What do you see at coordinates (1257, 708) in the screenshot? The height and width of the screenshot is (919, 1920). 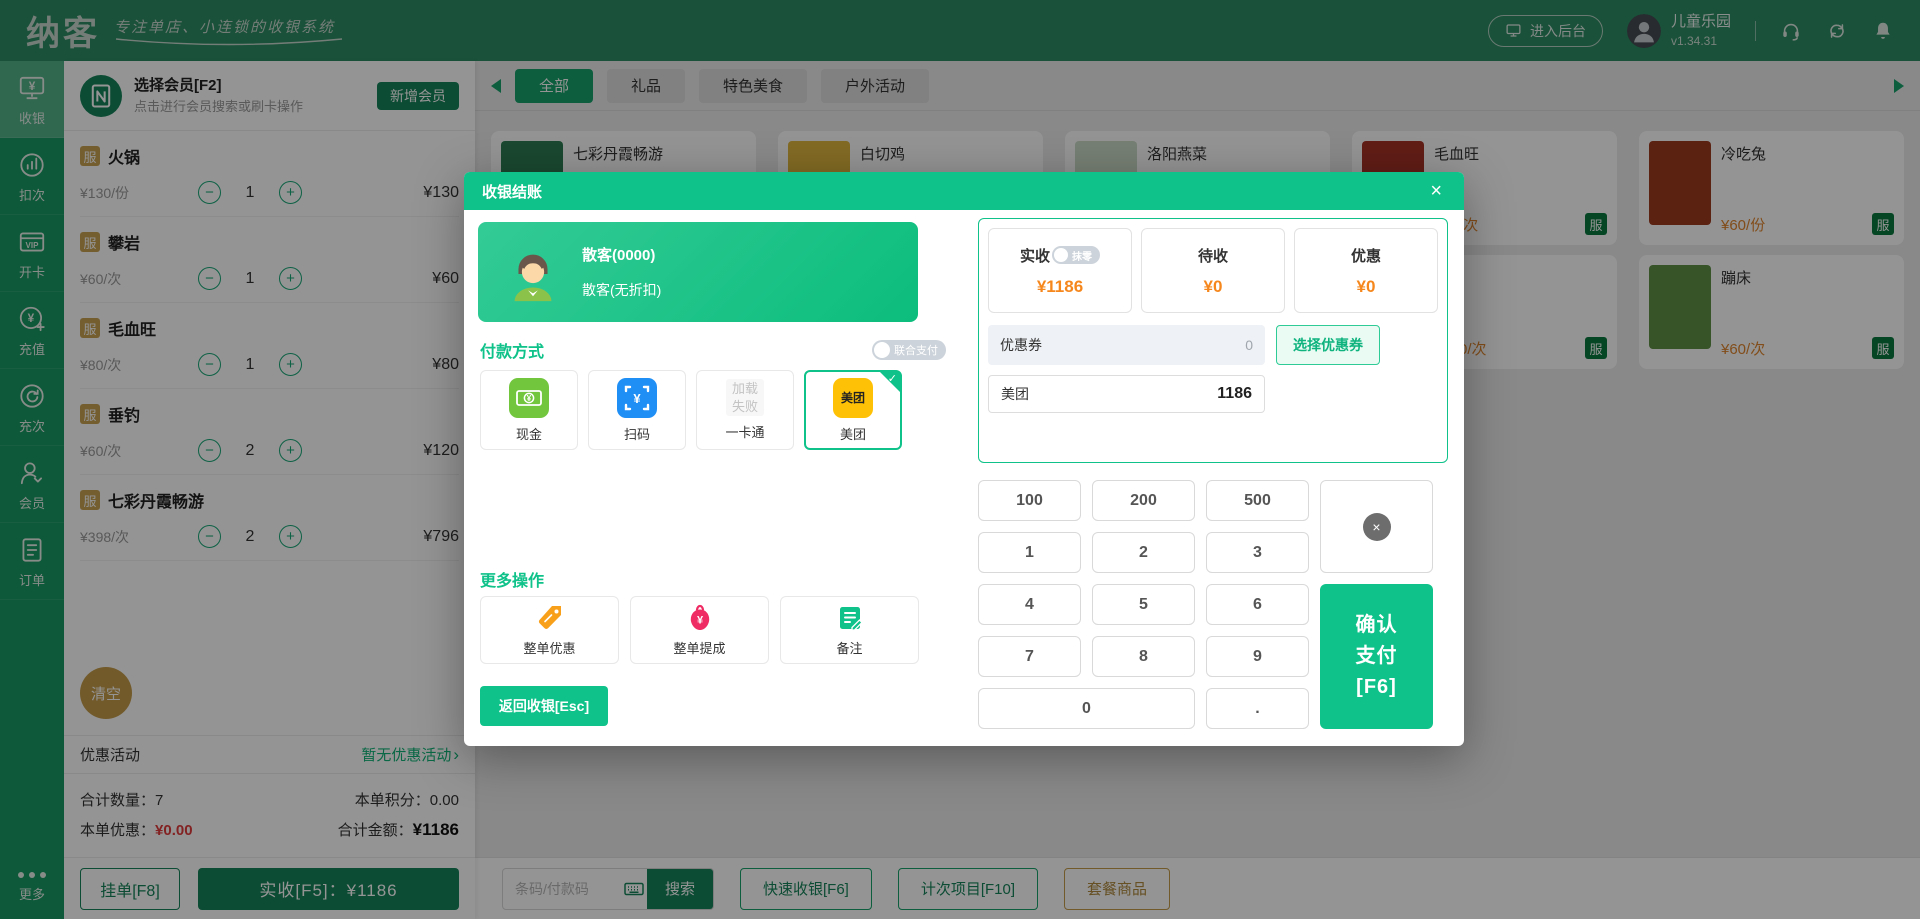 I see `numpad-key-.: .` at bounding box center [1257, 708].